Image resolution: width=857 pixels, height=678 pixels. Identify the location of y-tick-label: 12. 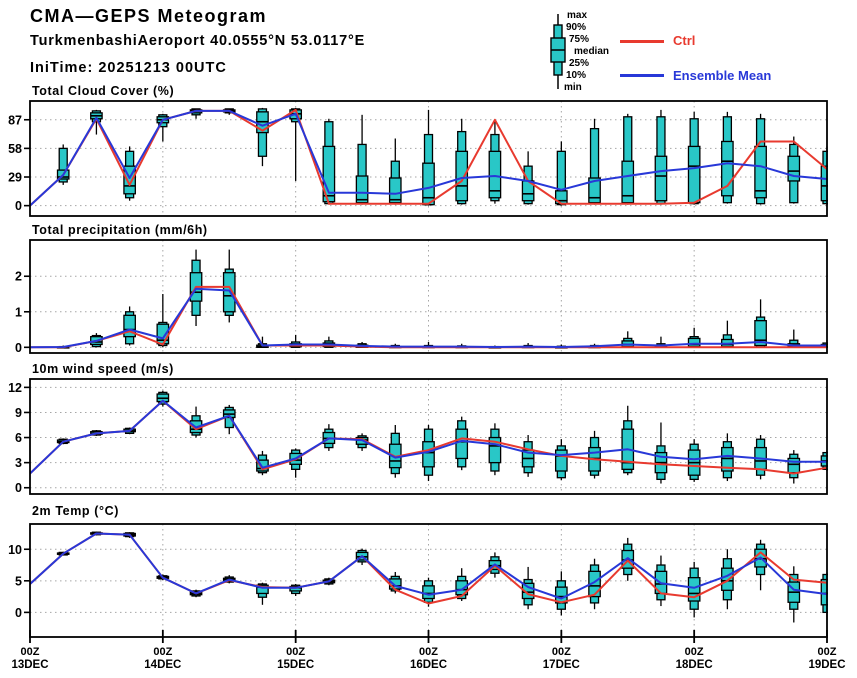
(15, 388).